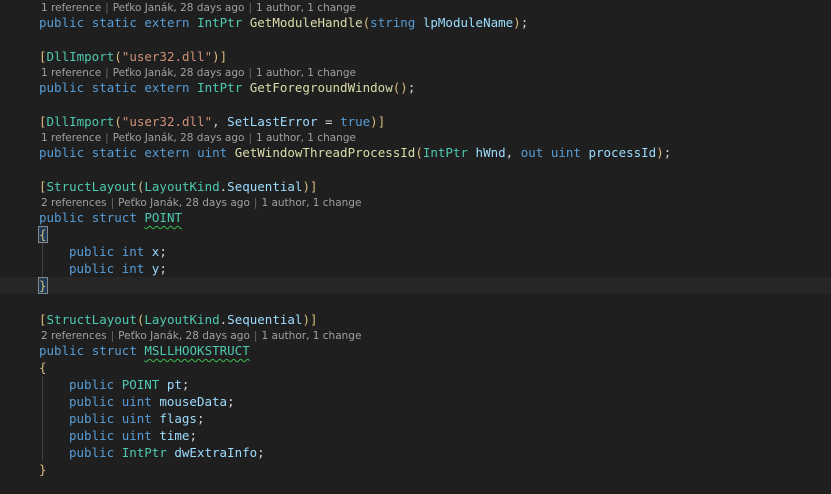  Describe the element at coordinates (43, 285) in the screenshot. I see `matched-brace: }` at that location.